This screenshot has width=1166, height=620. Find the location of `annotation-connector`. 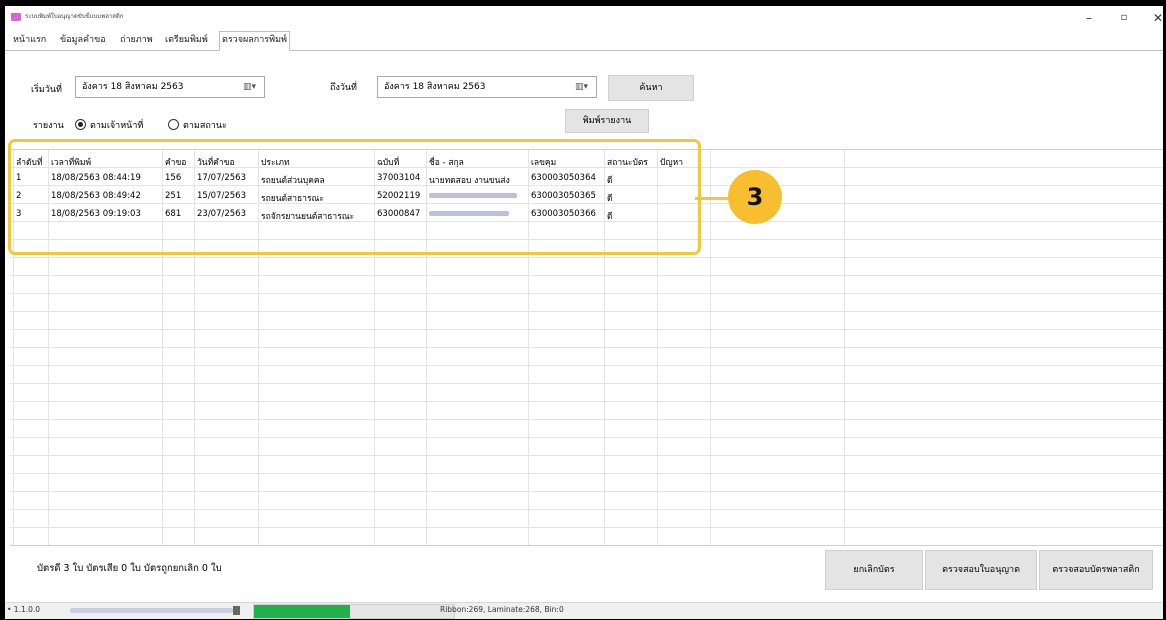

annotation-connector is located at coordinates (712, 198).